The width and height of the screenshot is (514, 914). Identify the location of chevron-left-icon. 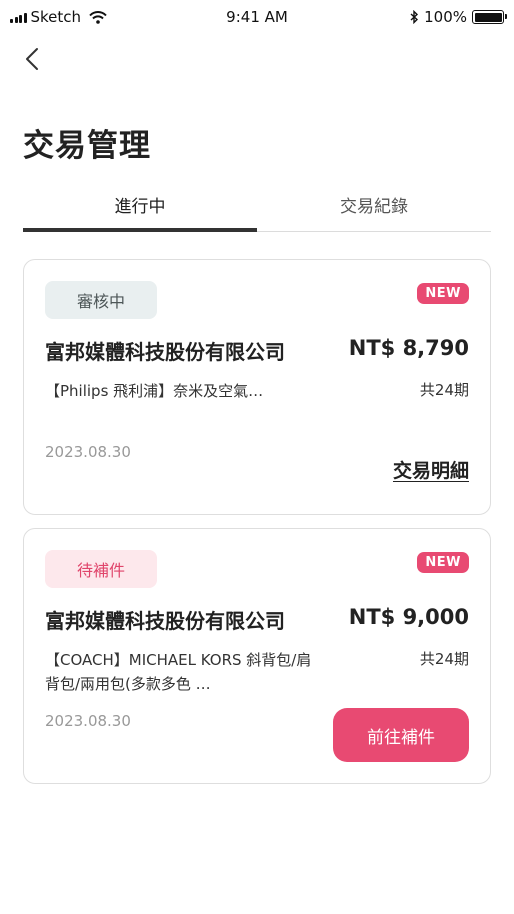
(32, 59).